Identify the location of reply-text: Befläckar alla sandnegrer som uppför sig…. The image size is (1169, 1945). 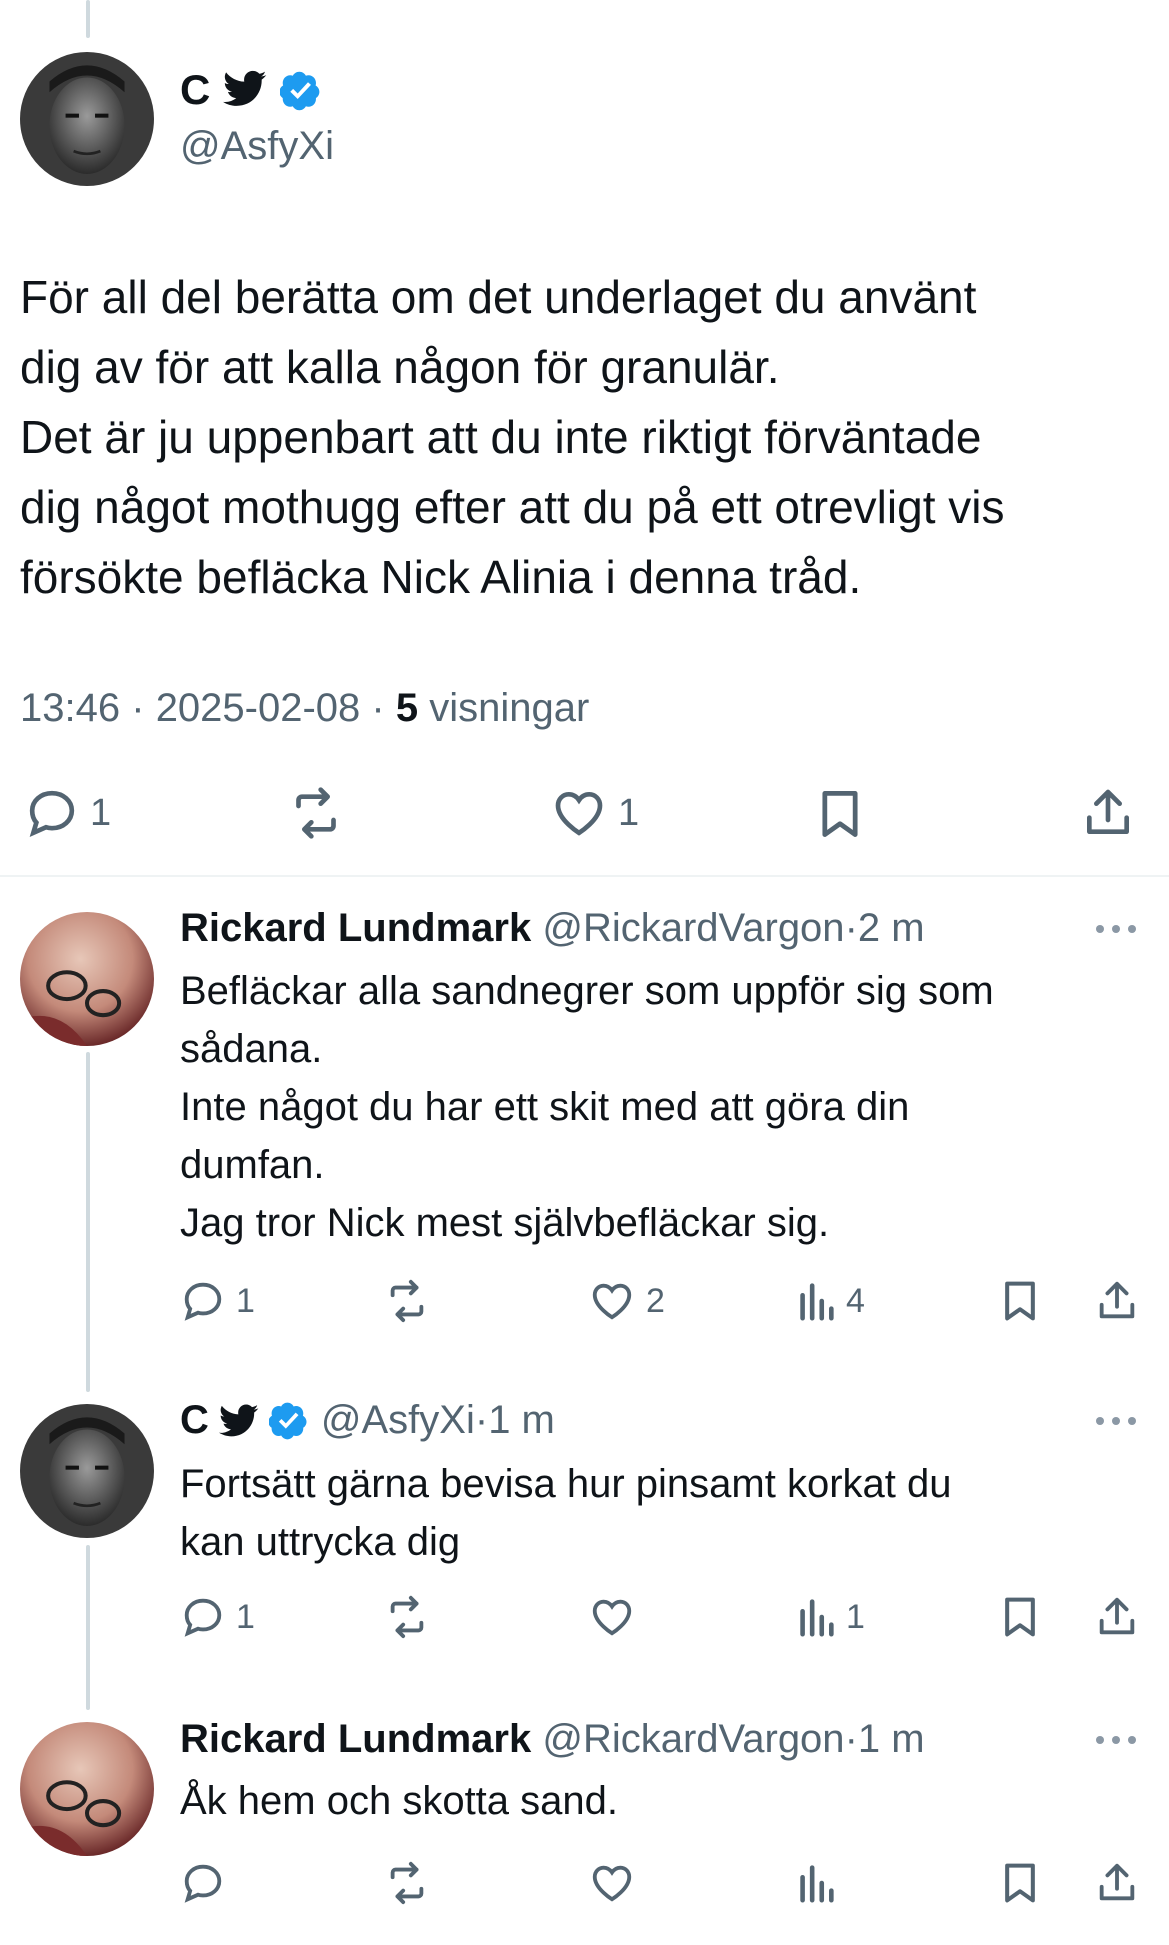
(587, 1107).